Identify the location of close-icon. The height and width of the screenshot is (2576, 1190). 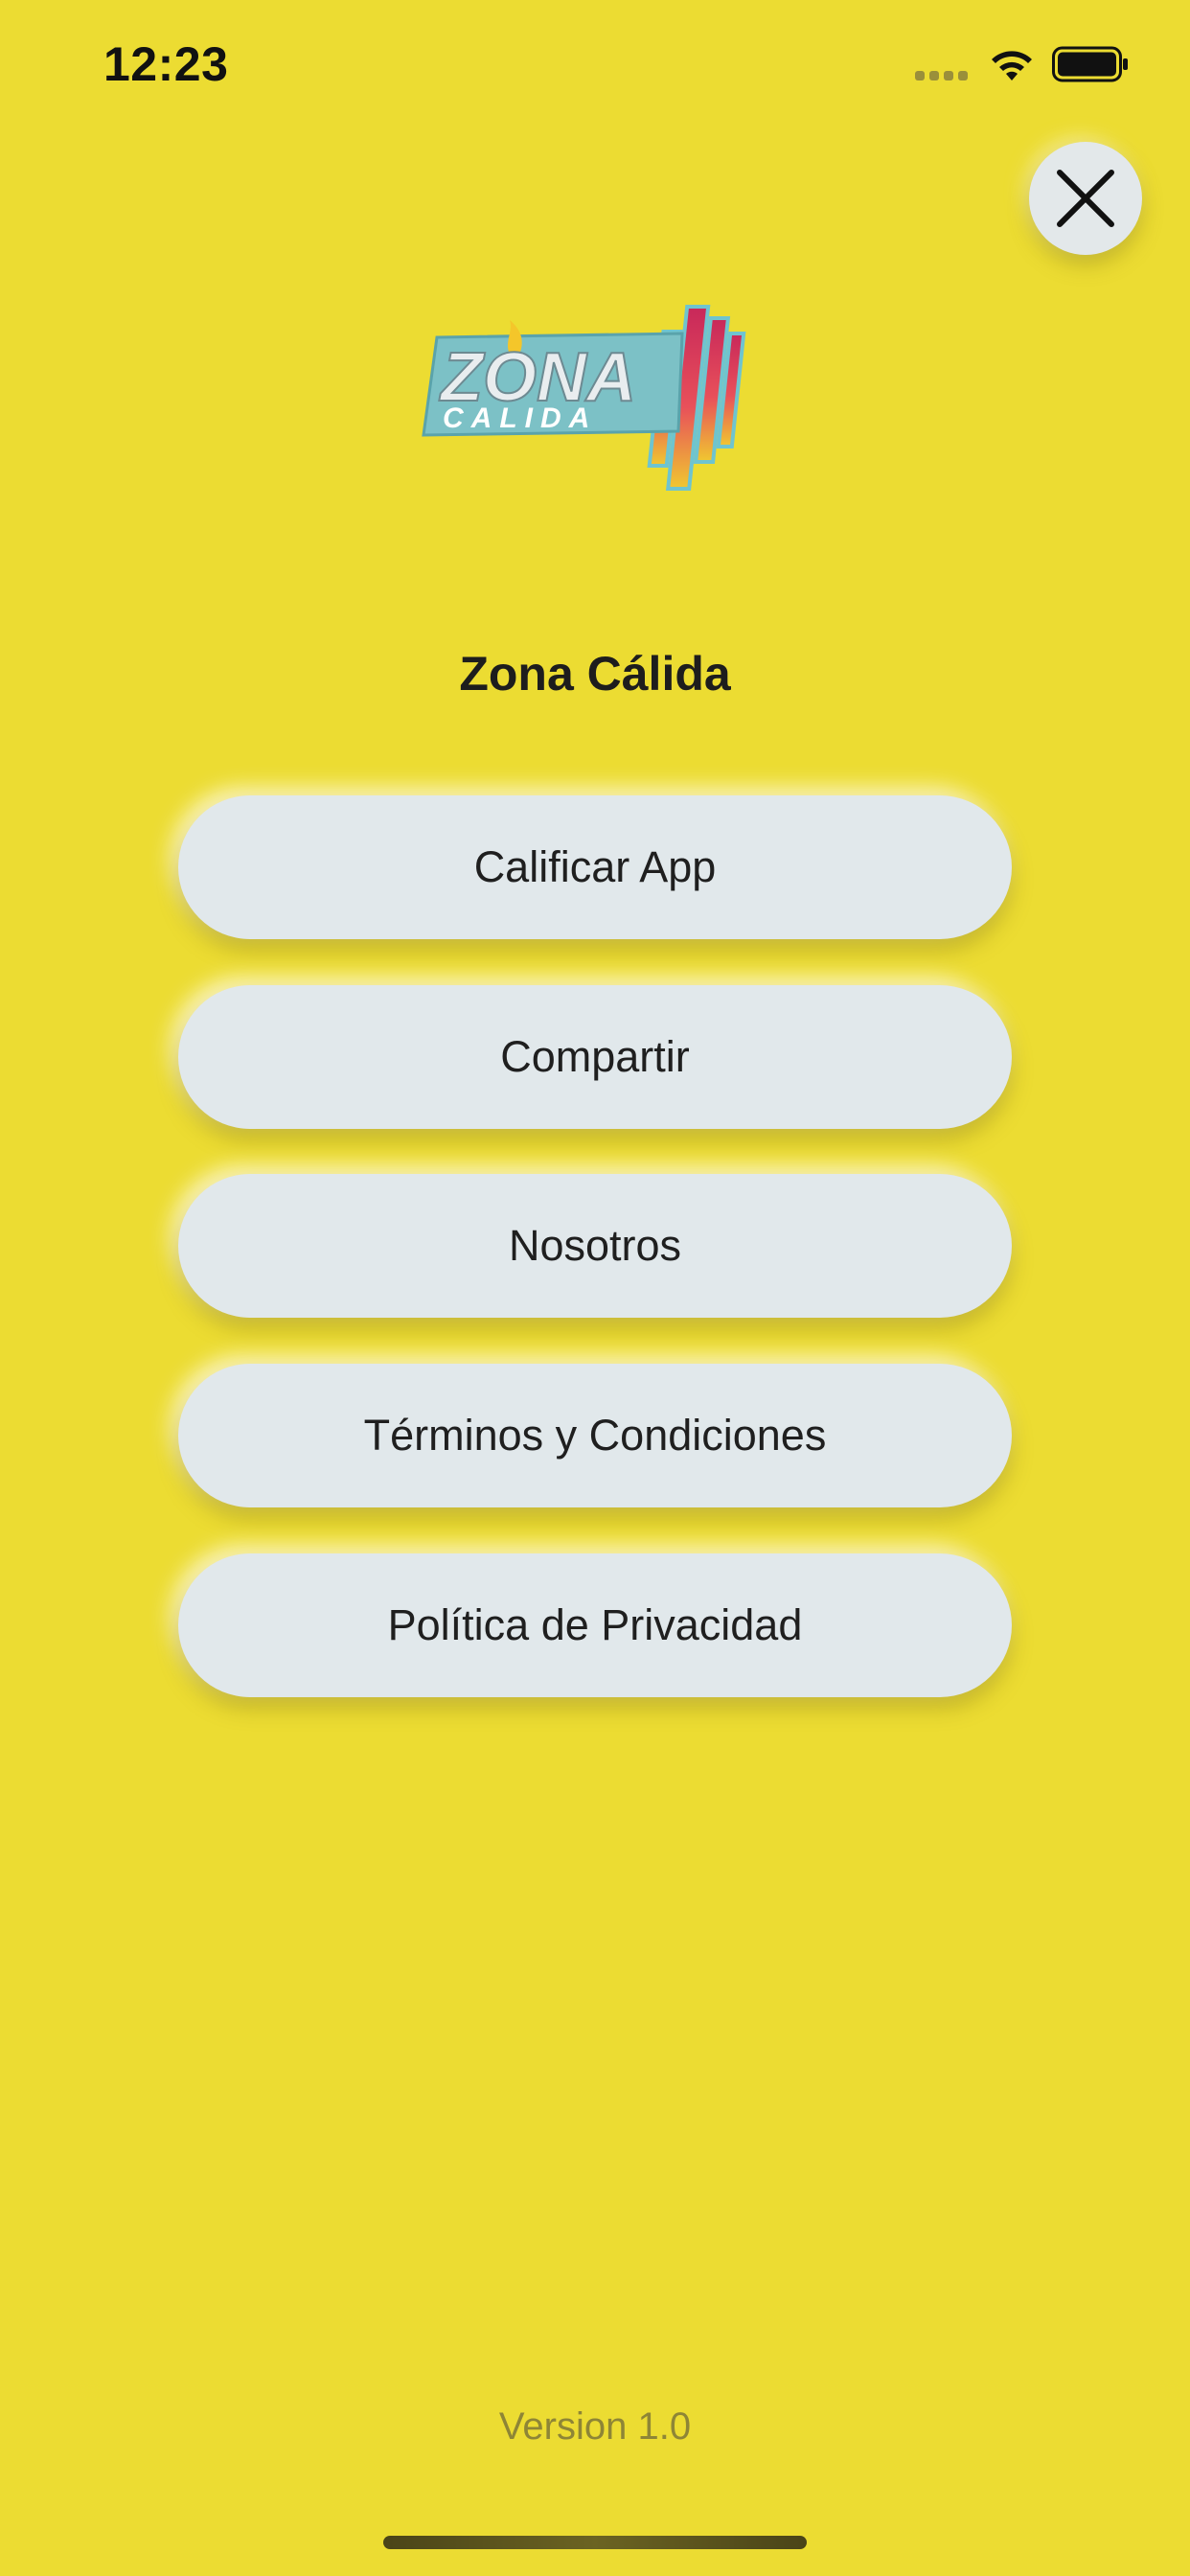
(1085, 198).